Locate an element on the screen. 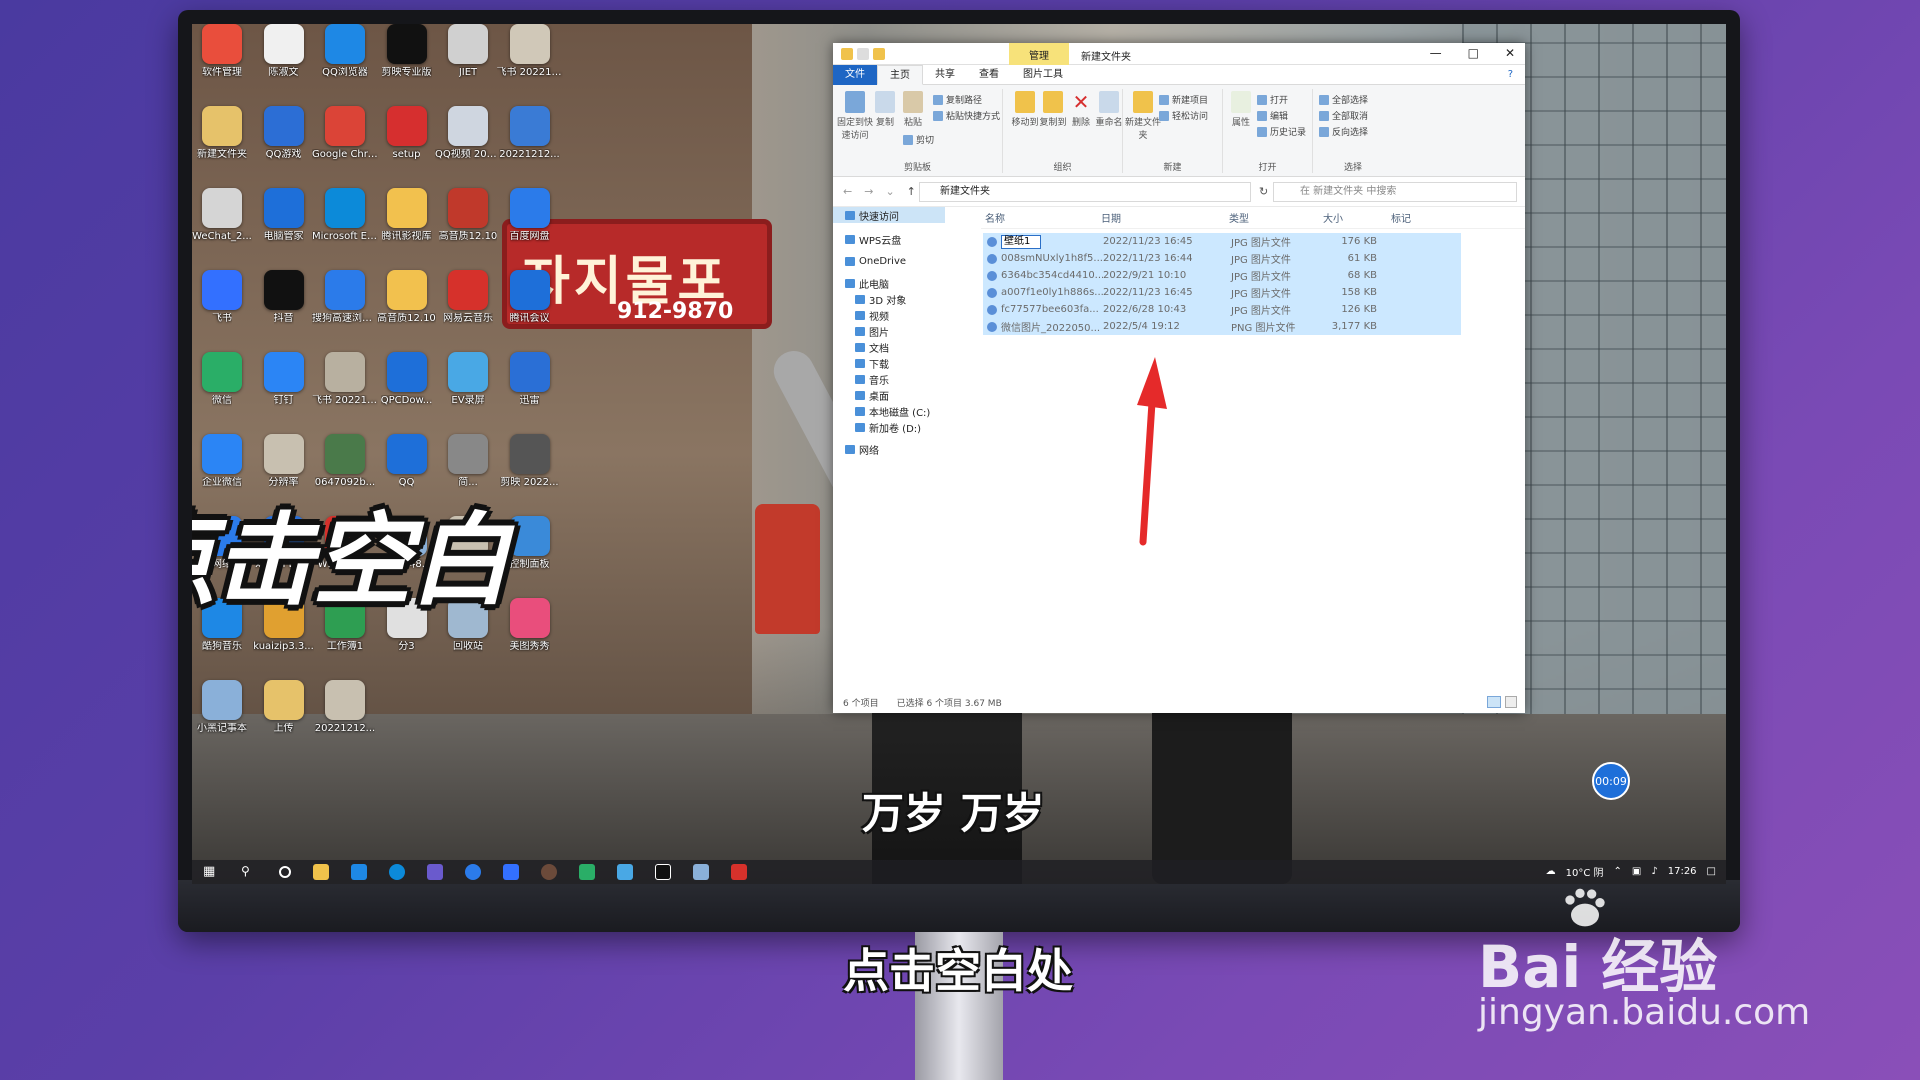  maximize-icon: □ is located at coordinates (1473, 53).